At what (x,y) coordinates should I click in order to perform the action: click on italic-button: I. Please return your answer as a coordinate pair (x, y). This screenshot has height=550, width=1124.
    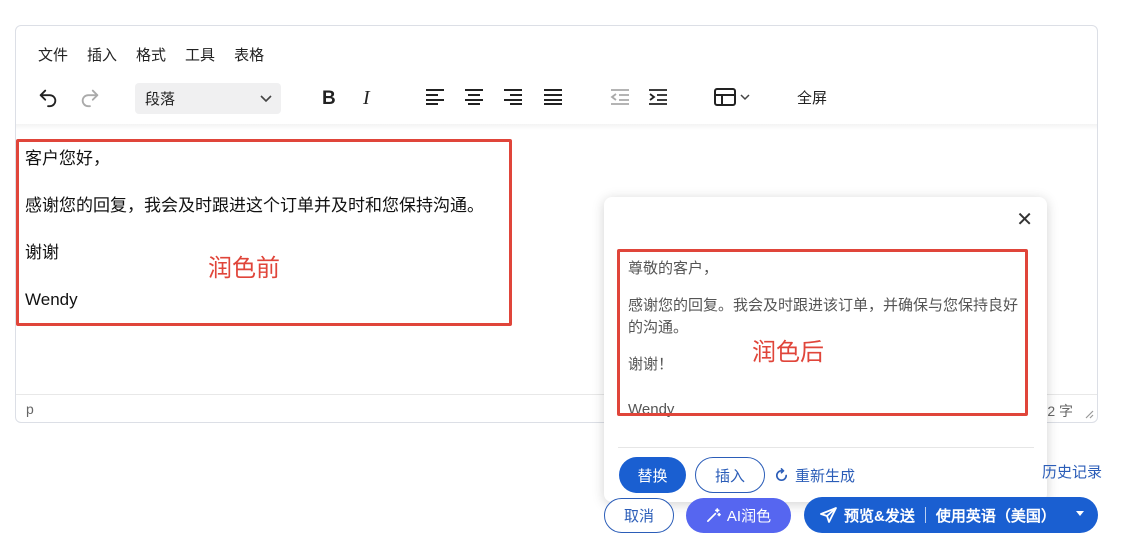
    Looking at the image, I should click on (368, 97).